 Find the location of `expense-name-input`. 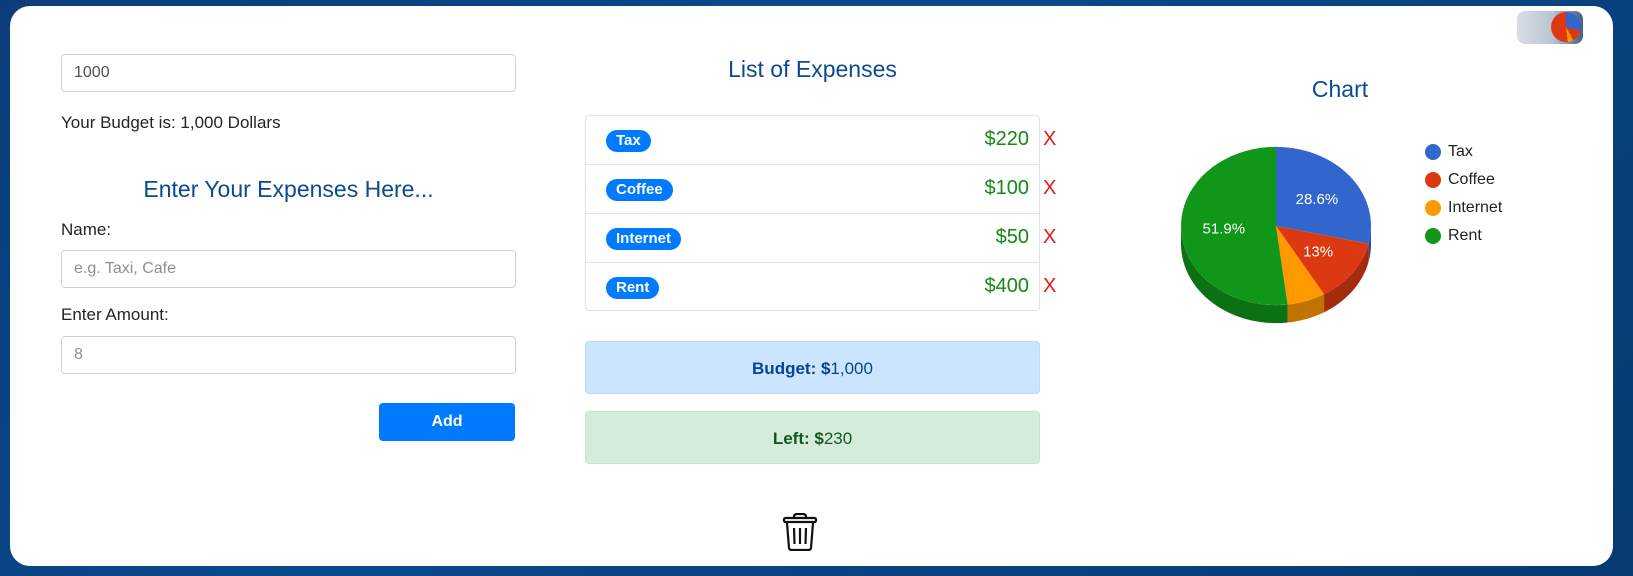

expense-name-input is located at coordinates (288, 269).